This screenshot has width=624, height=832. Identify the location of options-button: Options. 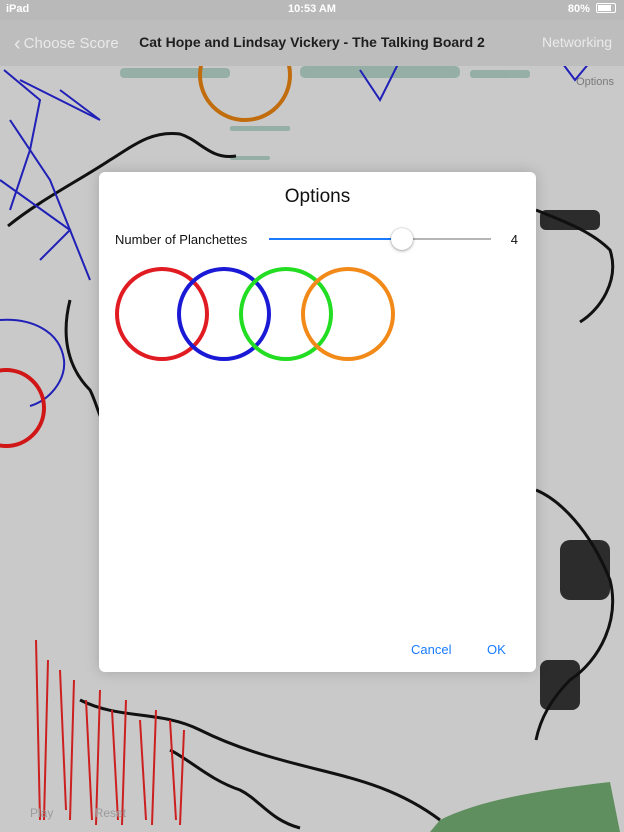
(595, 82).